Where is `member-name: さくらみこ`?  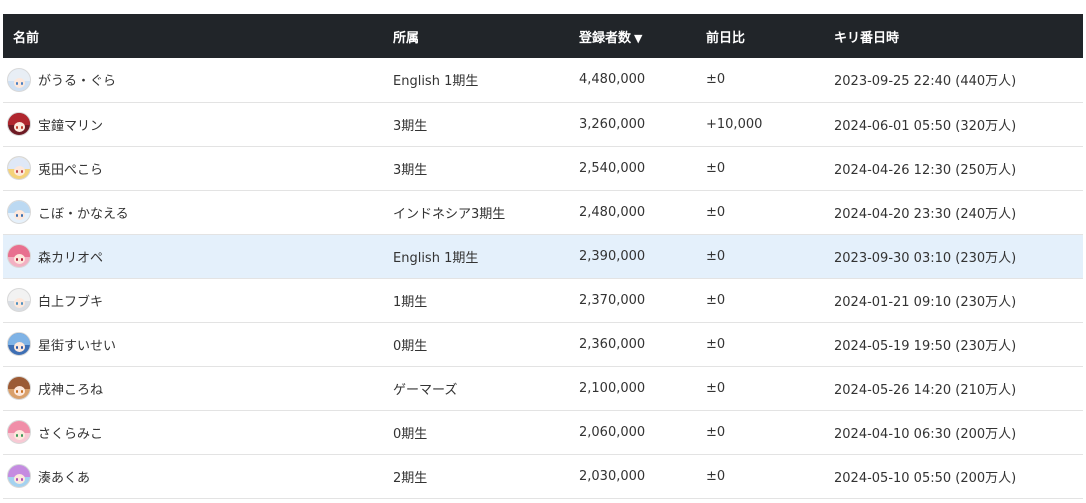 member-name: さくらみこ is located at coordinates (70, 432).